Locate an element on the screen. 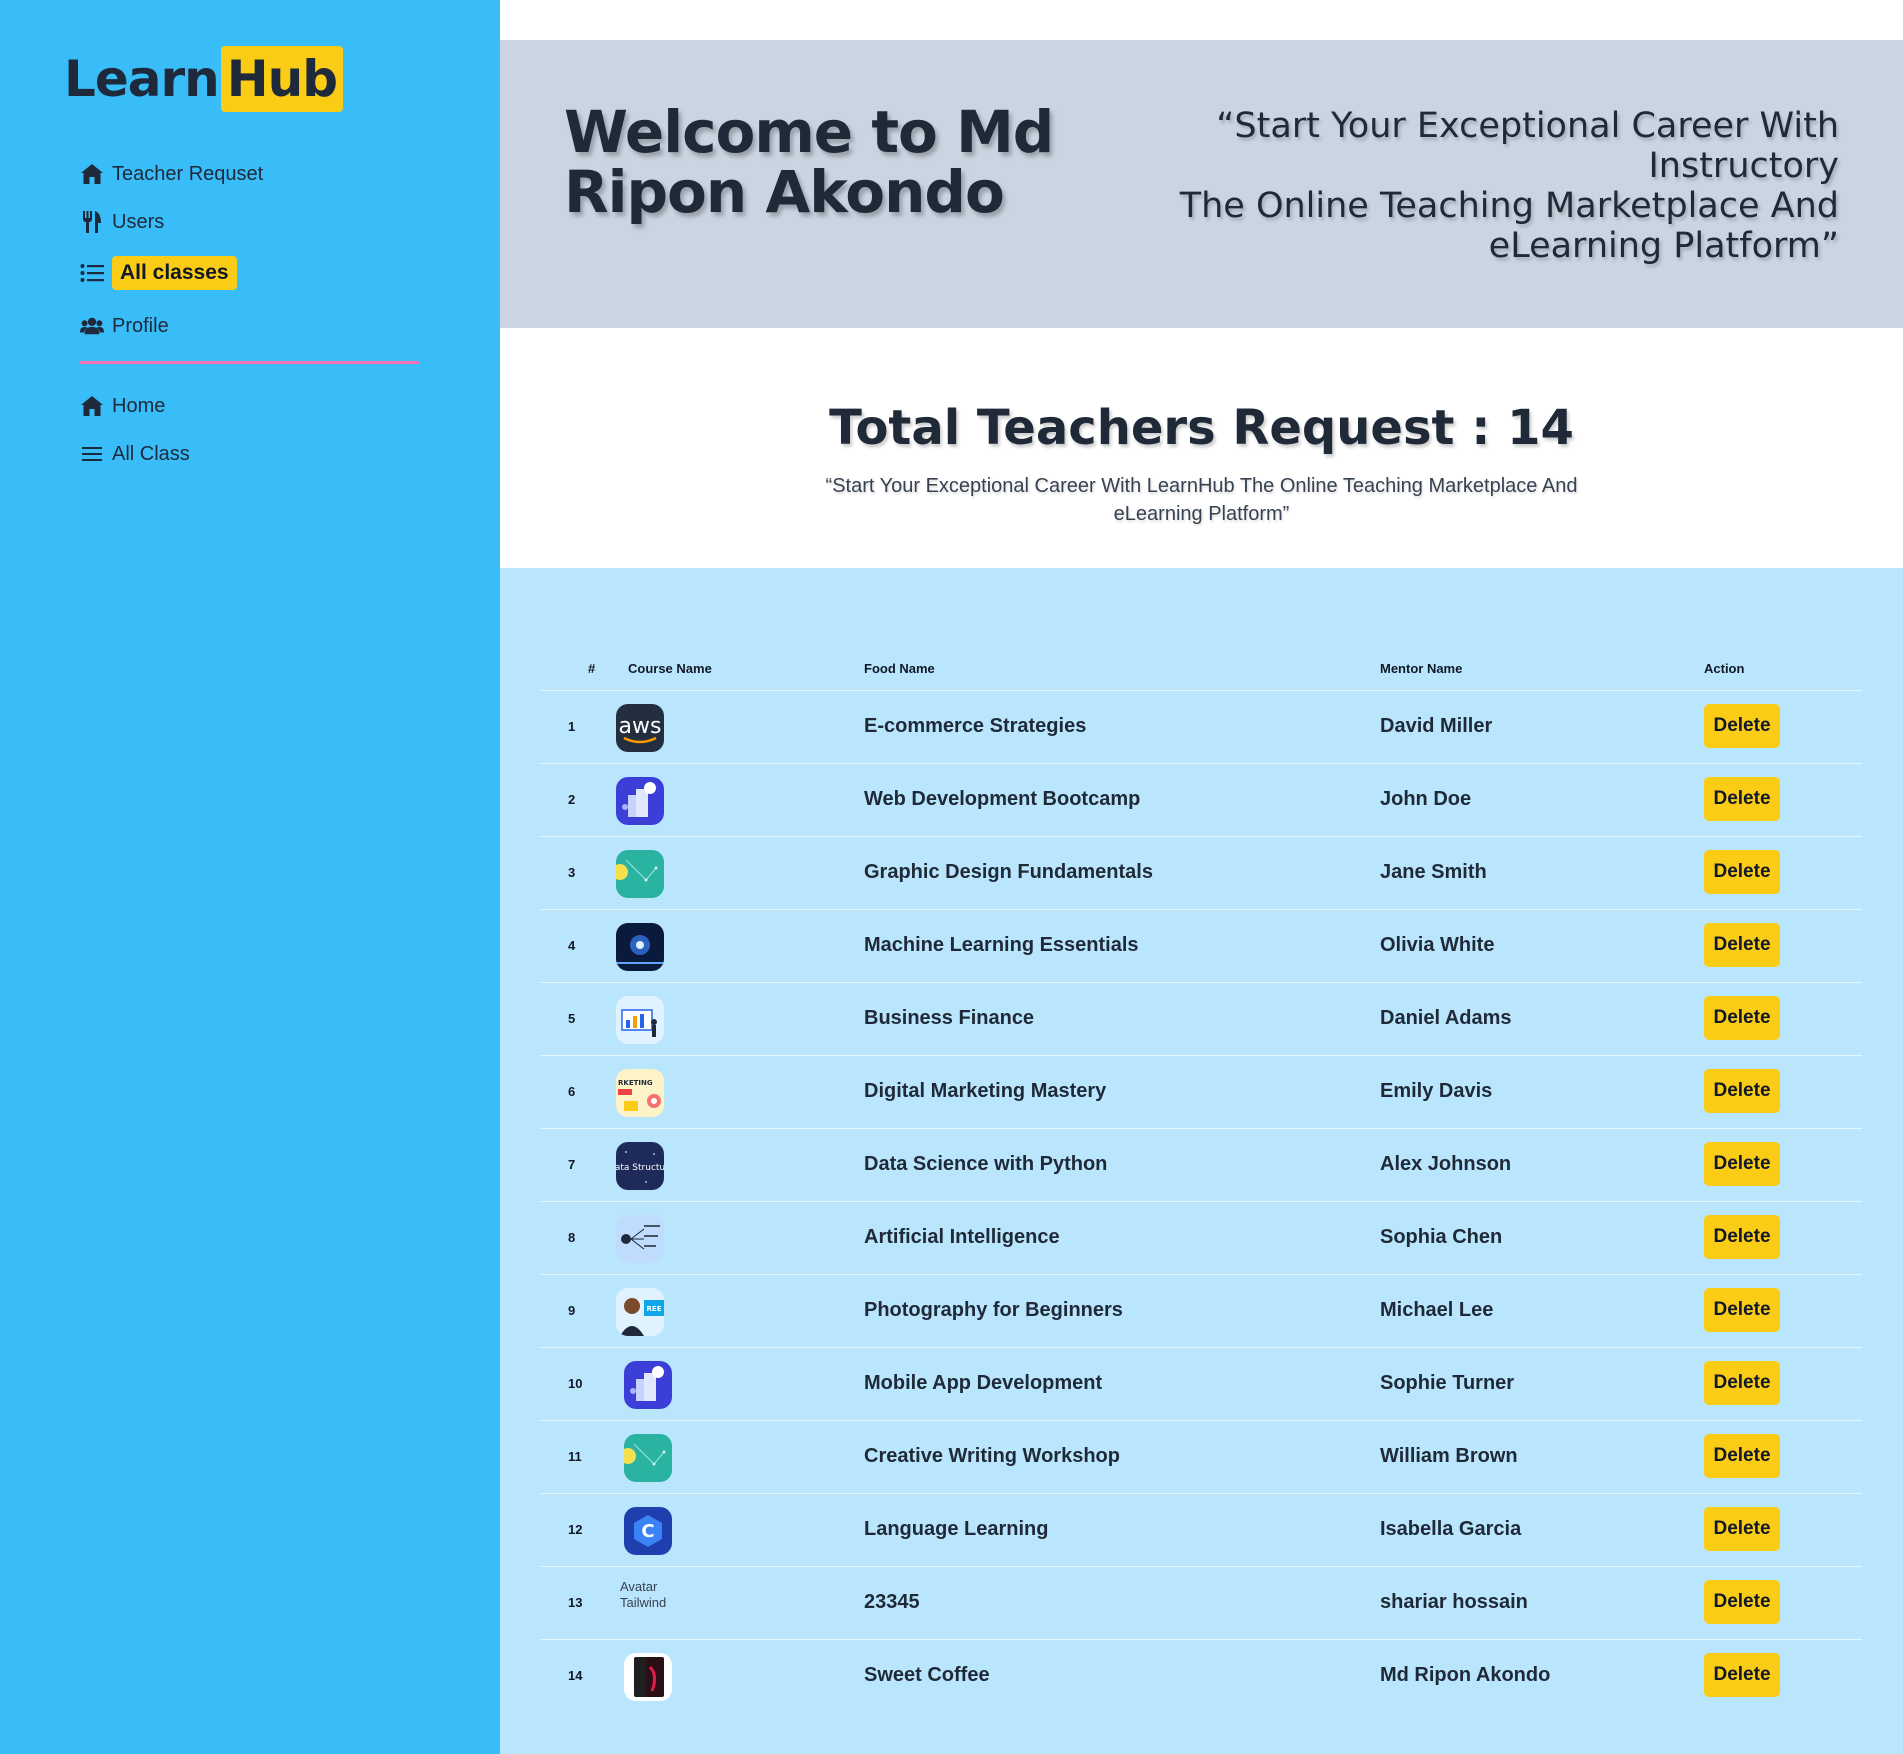 Image resolution: width=1903 pixels, height=1754 pixels. marketing-thumbnail: RKETING is located at coordinates (640, 1093).